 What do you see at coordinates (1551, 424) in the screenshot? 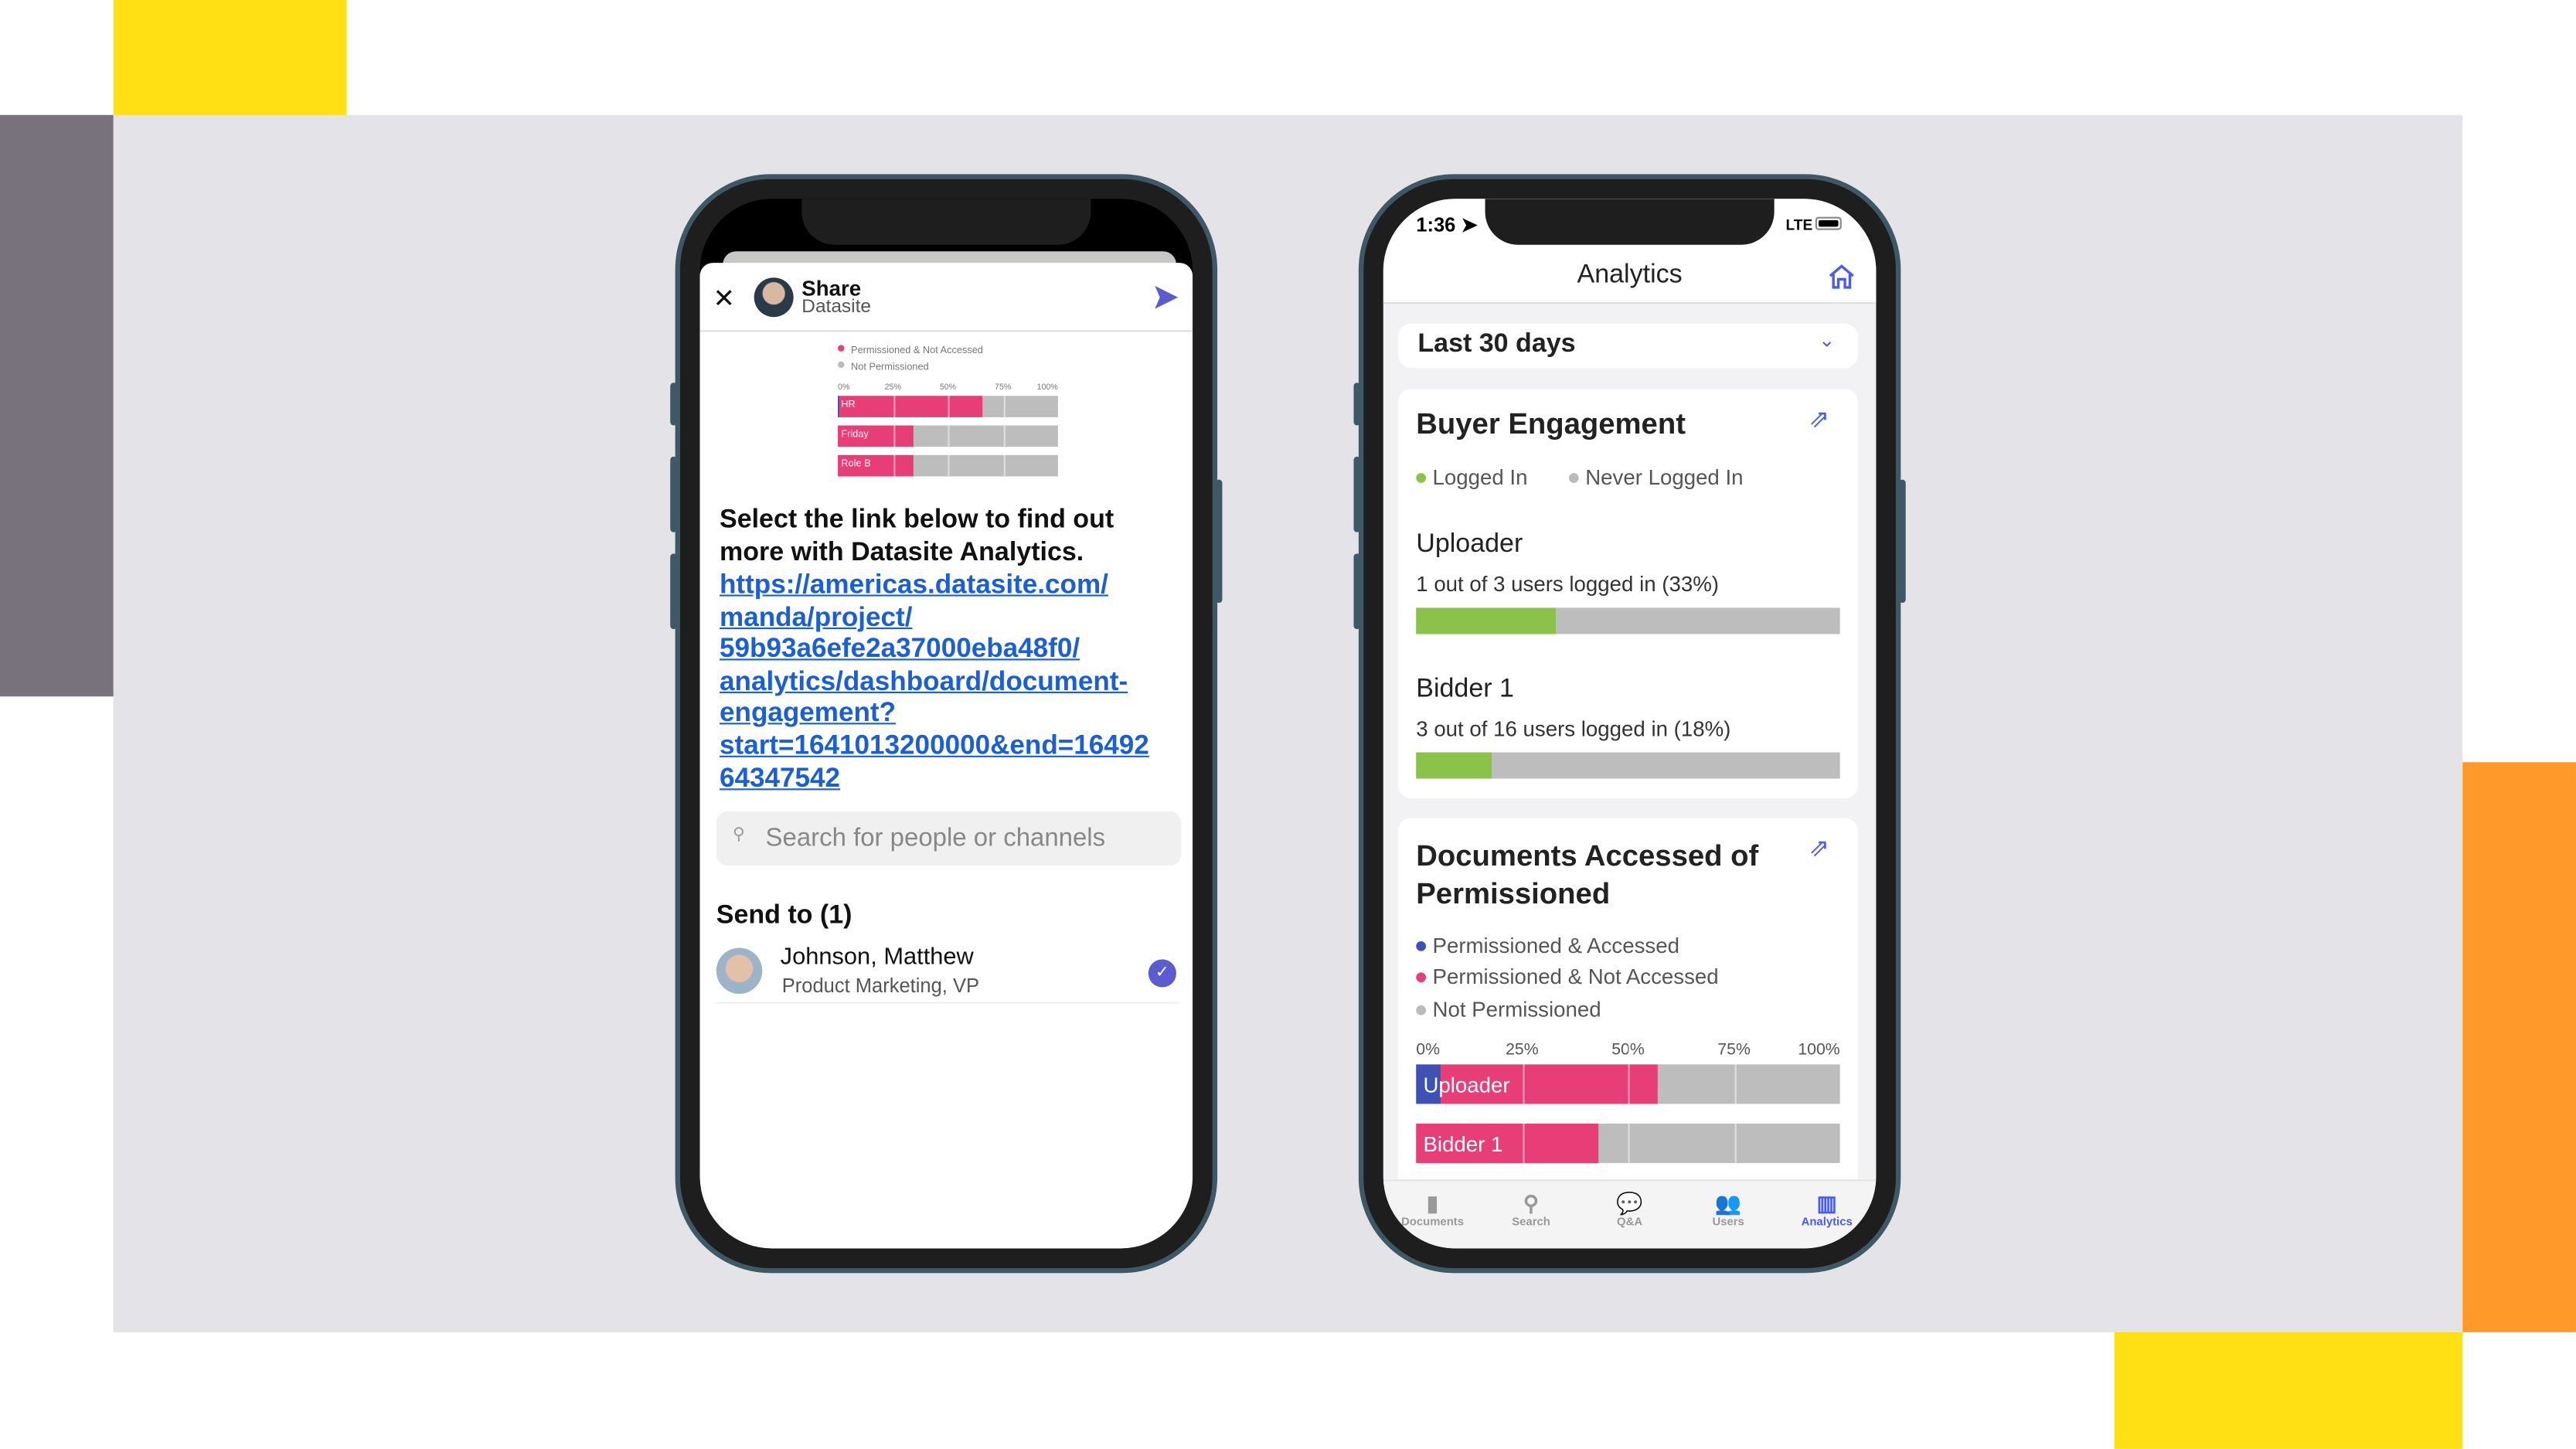
I see `card-title: Buyer Engagement` at bounding box center [1551, 424].